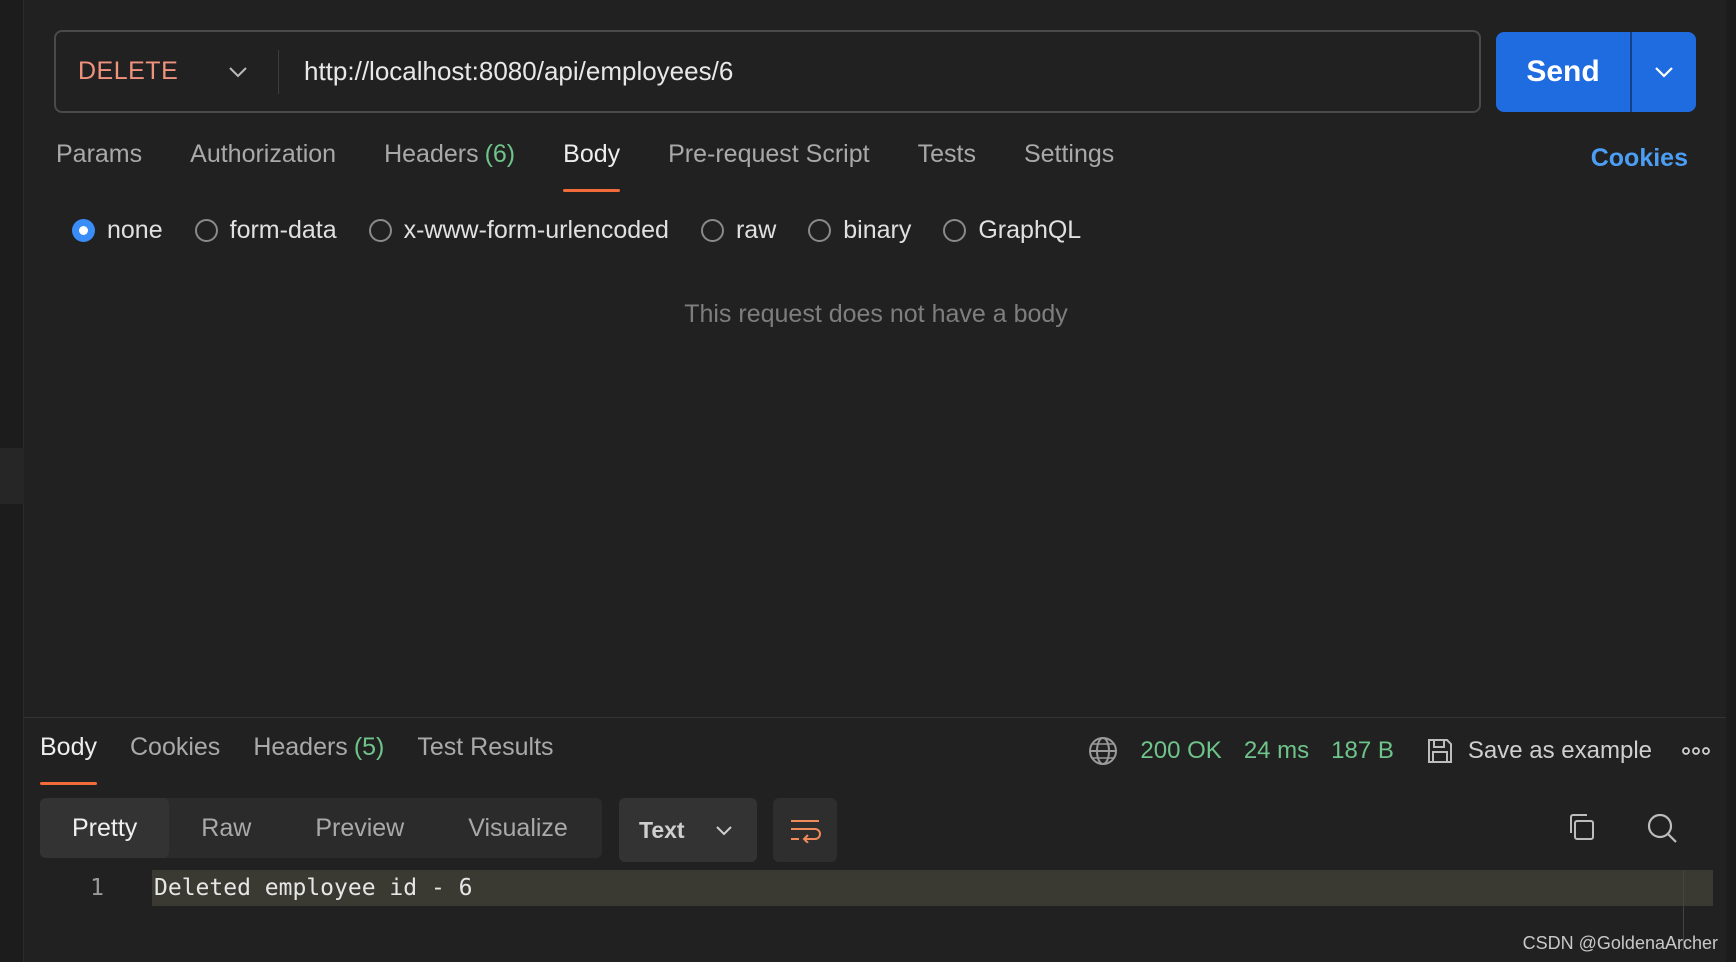 This screenshot has width=1736, height=962. I want to click on view-mode-visualize: Visualize, so click(518, 828).